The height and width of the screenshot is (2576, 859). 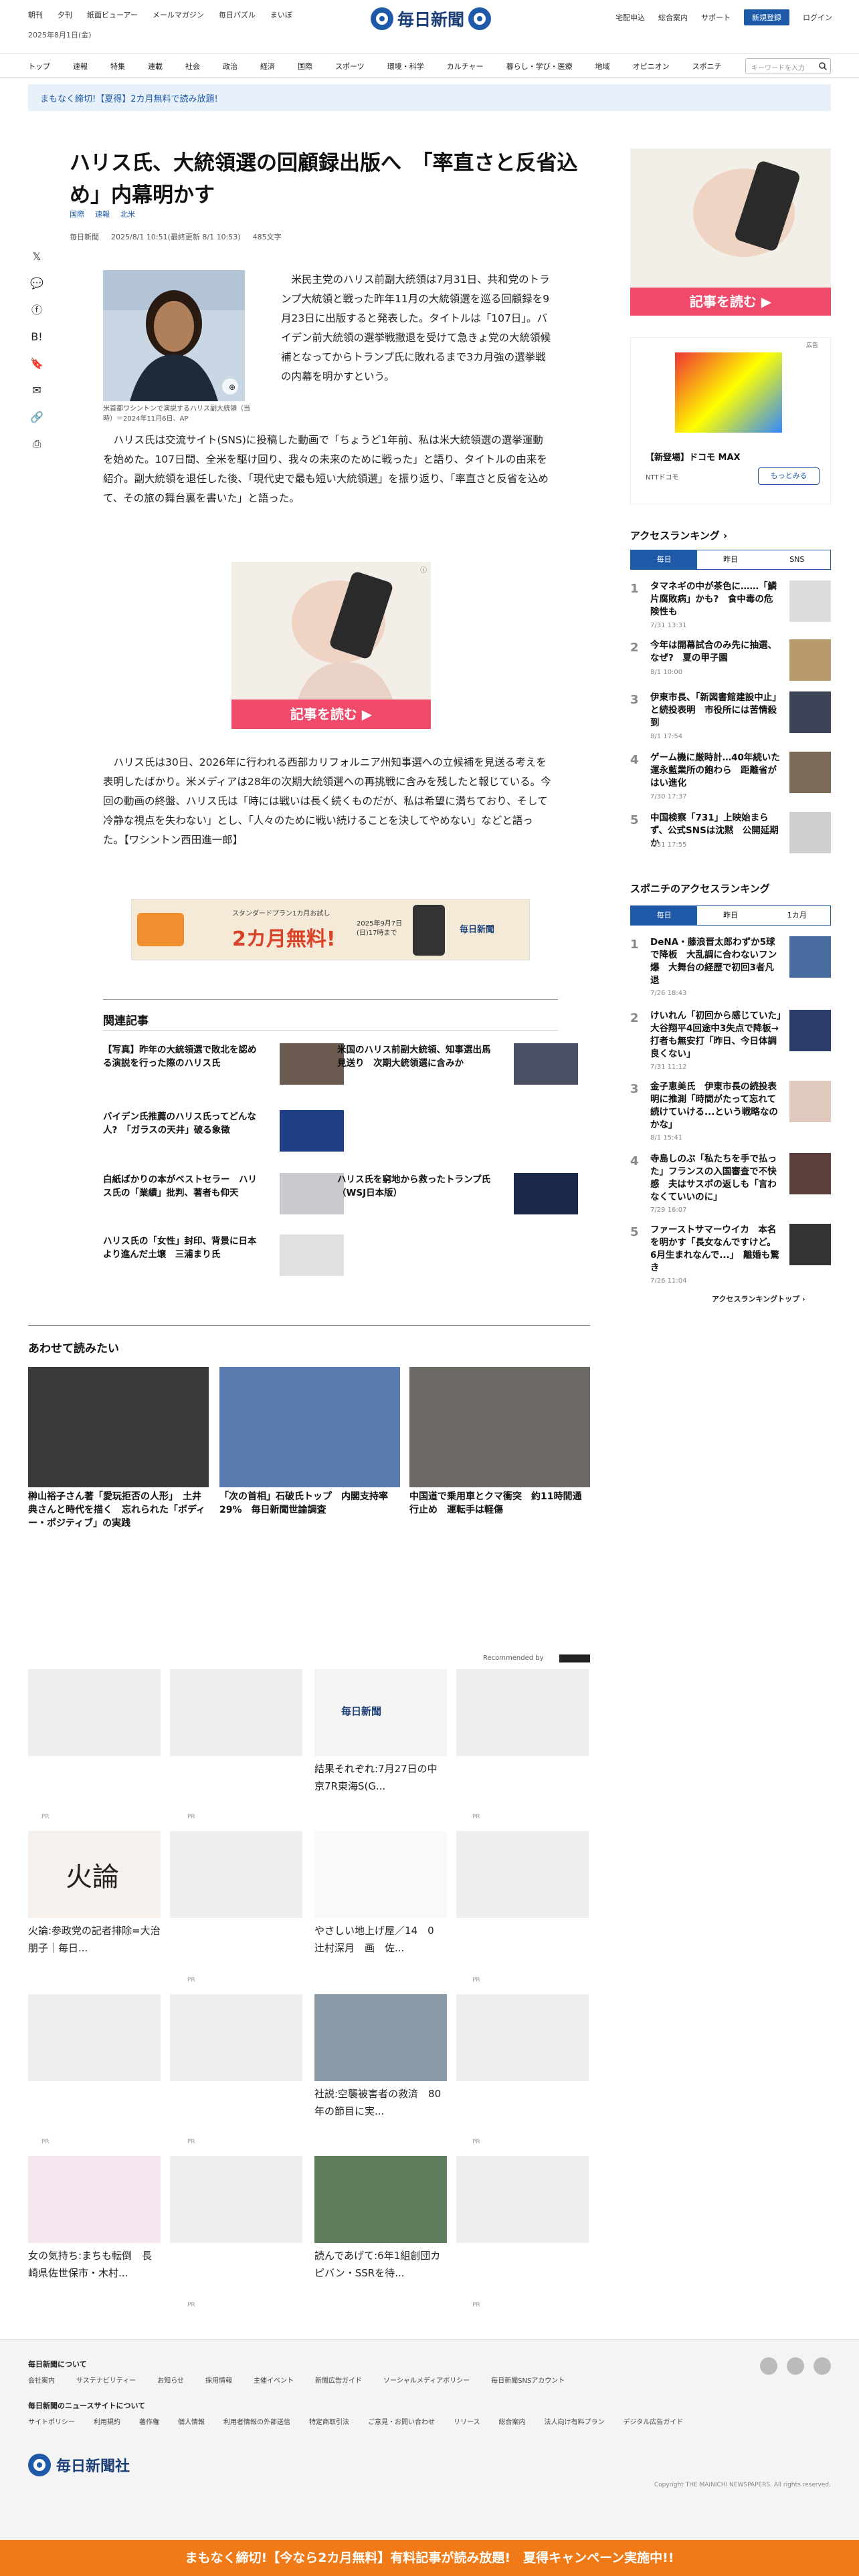 What do you see at coordinates (512, 2421) in the screenshot?
I see `footer-link: 総合案内` at bounding box center [512, 2421].